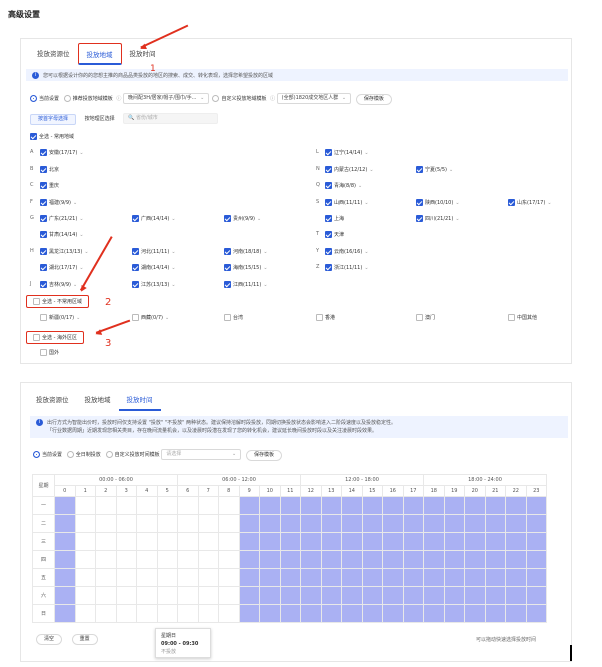  Describe the element at coordinates (334, 218) in the screenshot. I see `region-item-shanghai: 上海` at that location.